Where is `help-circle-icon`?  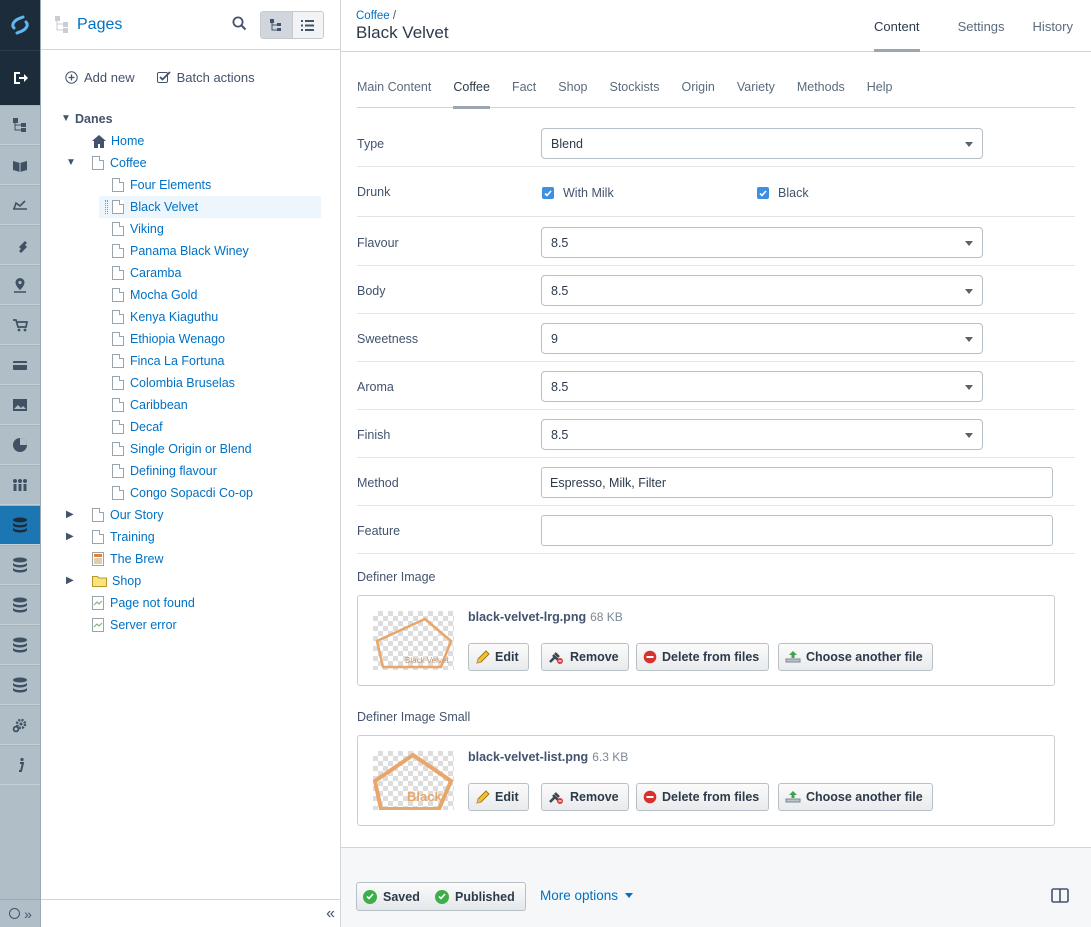 help-circle-icon is located at coordinates (15, 913).